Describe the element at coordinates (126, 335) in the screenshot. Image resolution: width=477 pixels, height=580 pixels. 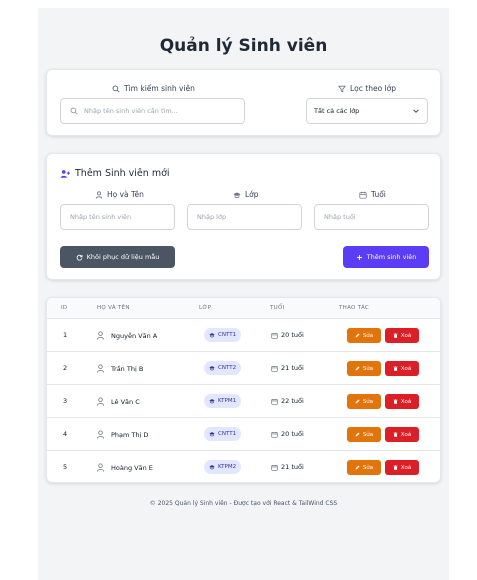
I see `row-name: Nguyễn Văn A` at that location.